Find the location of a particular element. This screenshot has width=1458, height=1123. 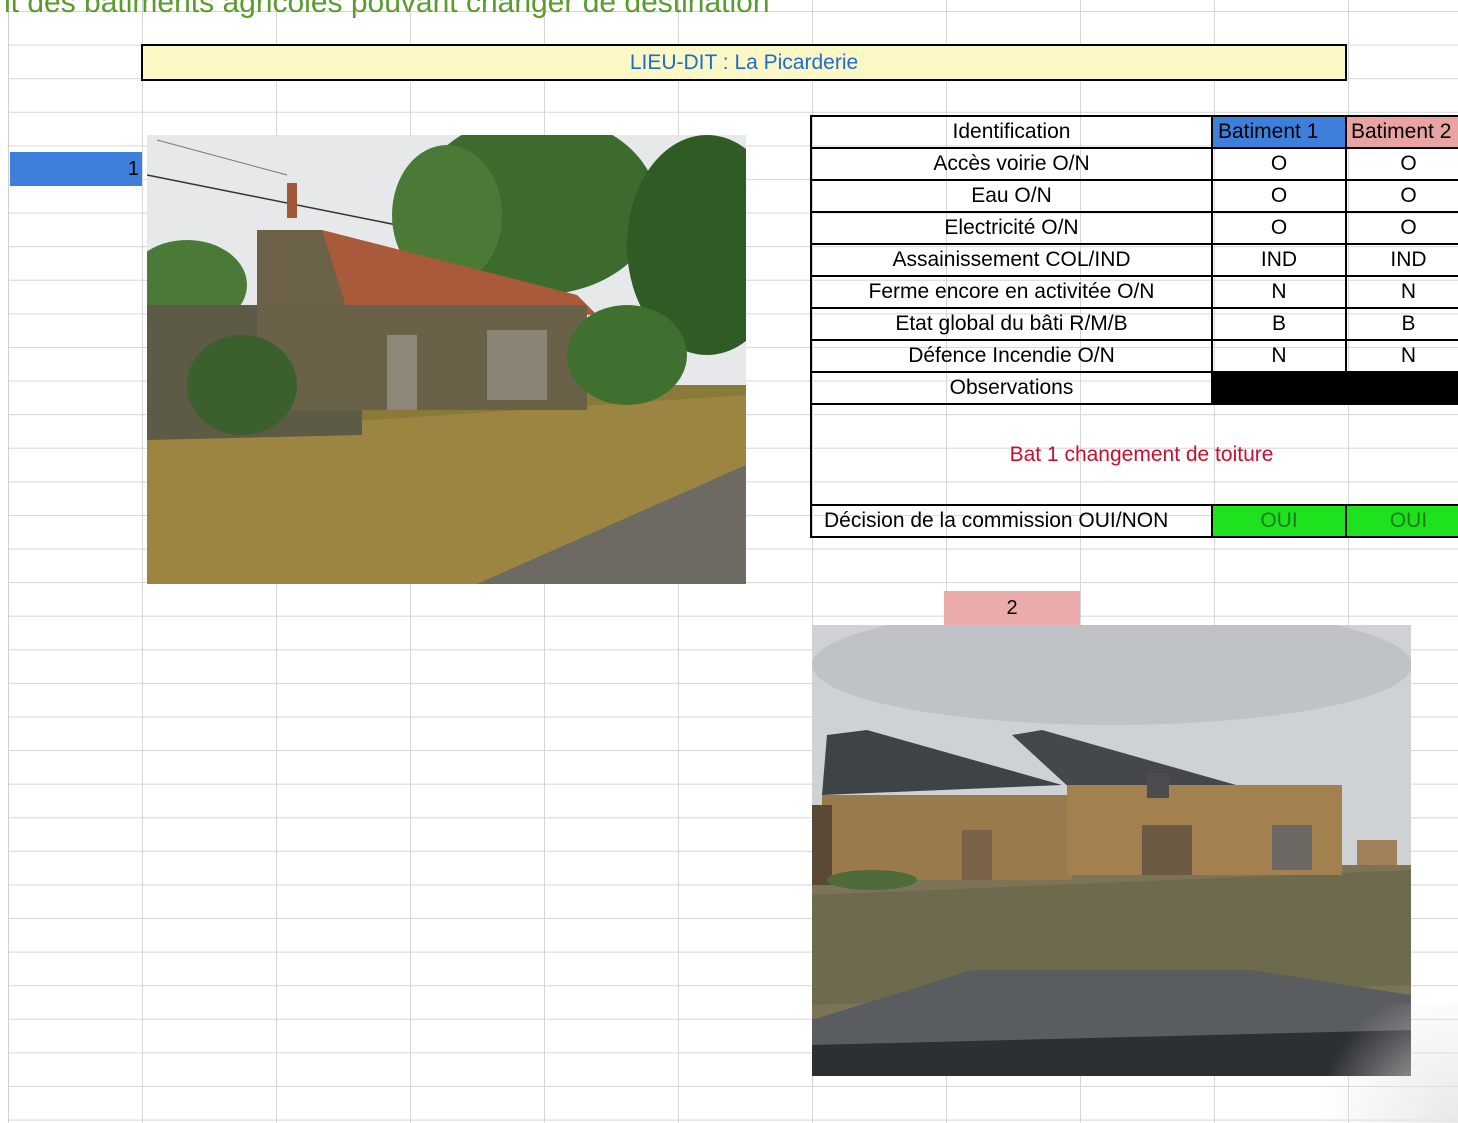

row-label: Défence Incendie O/N is located at coordinates (1011, 356).